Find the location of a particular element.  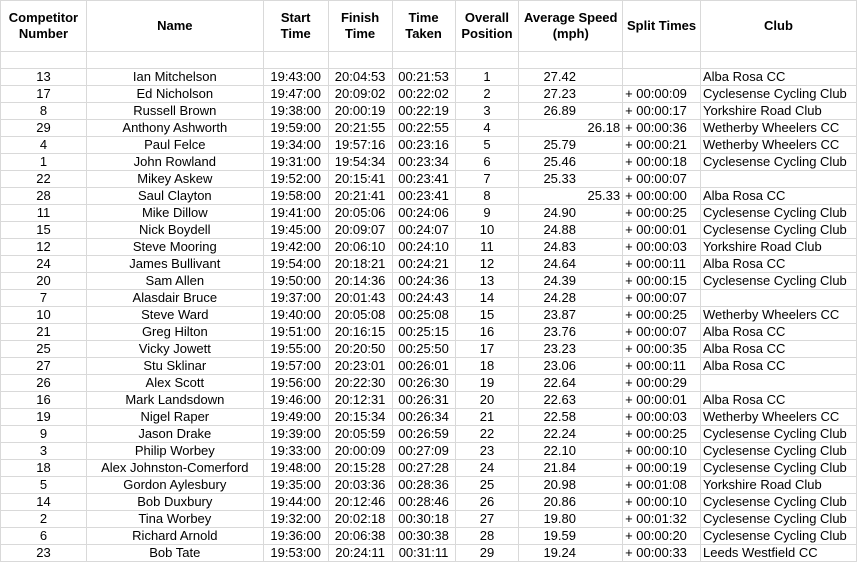

finish-time-cell: 20:06:38 is located at coordinates (360, 536).